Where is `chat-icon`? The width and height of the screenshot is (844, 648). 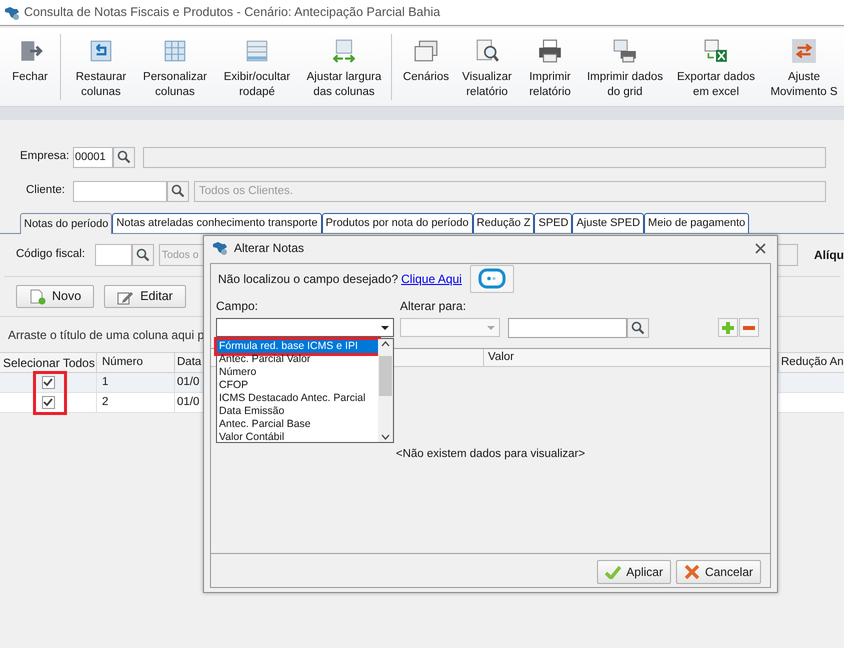
chat-icon is located at coordinates (492, 279).